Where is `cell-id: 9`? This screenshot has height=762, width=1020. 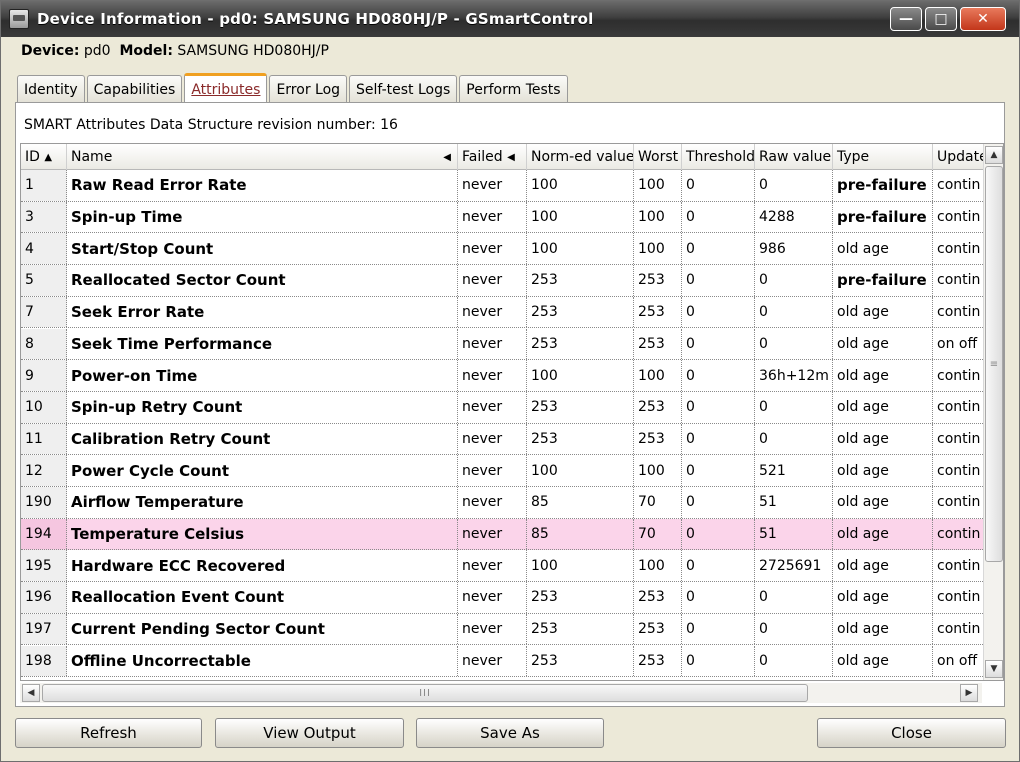
cell-id: 9 is located at coordinates (44, 375).